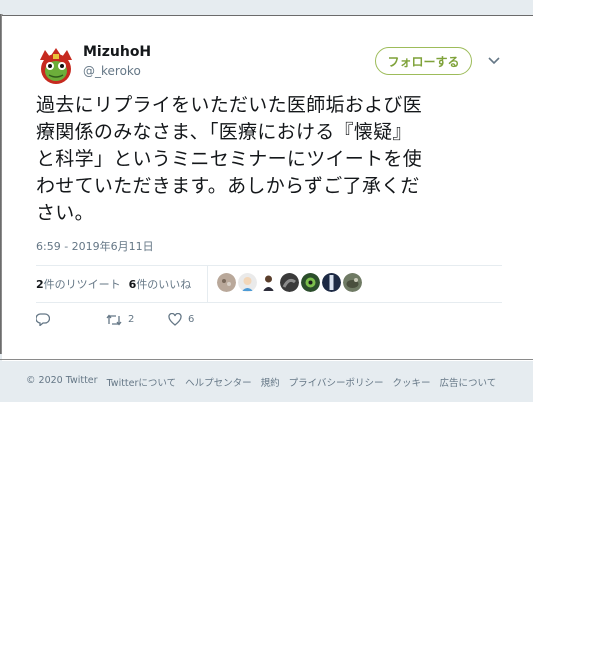  I want to click on retweet-icon, so click(114, 319).